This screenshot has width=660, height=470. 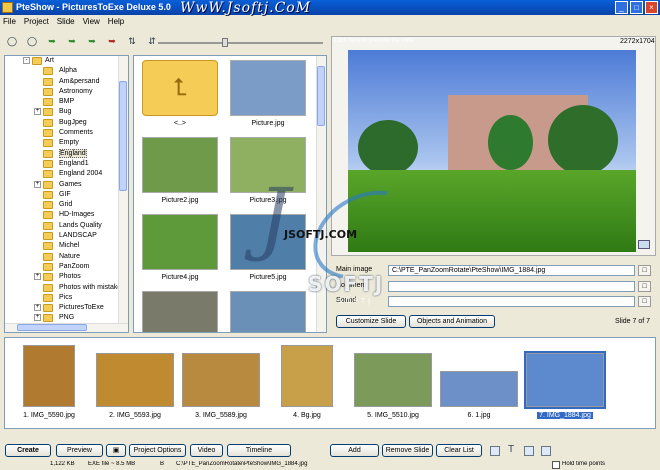 I want to click on menu-view: View, so click(x=91, y=21).